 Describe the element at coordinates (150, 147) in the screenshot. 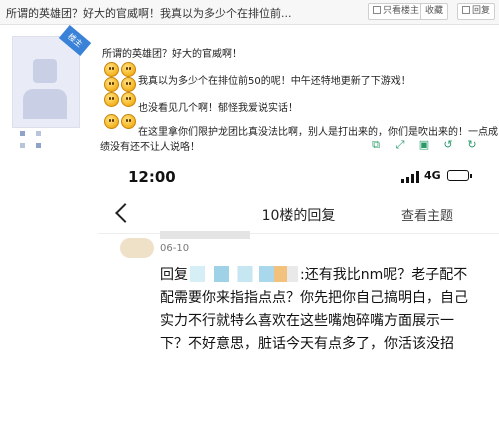

I see `post-line-5: 绩没有还不让人说咯！` at that location.